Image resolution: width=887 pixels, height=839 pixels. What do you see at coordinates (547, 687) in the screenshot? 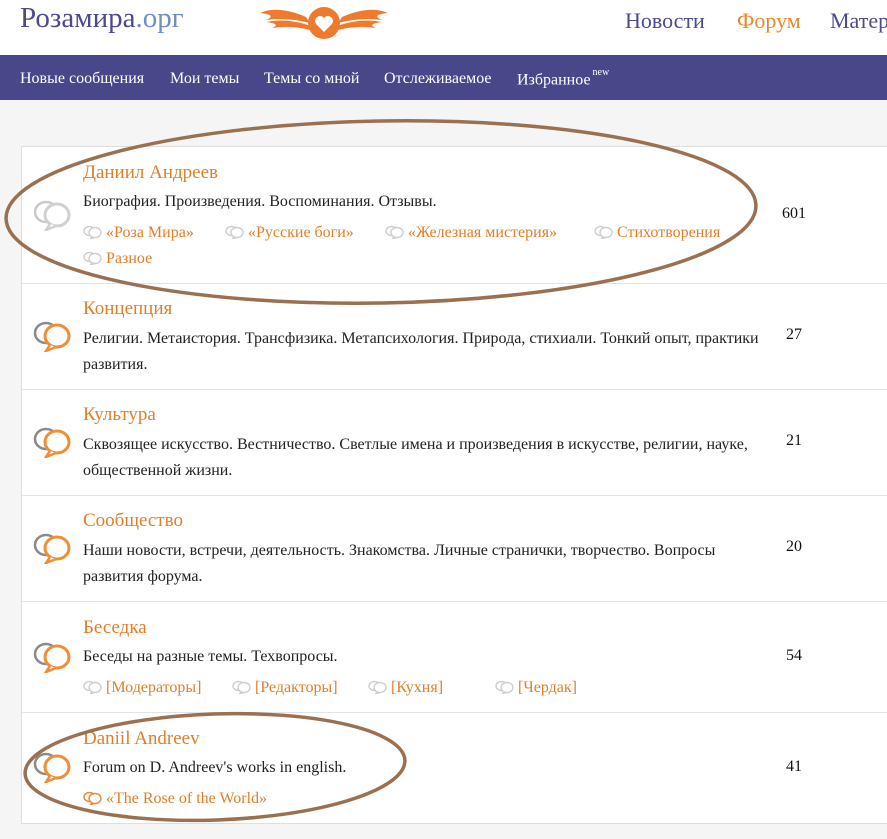
I see `subforum-label: [Чердак]` at bounding box center [547, 687].